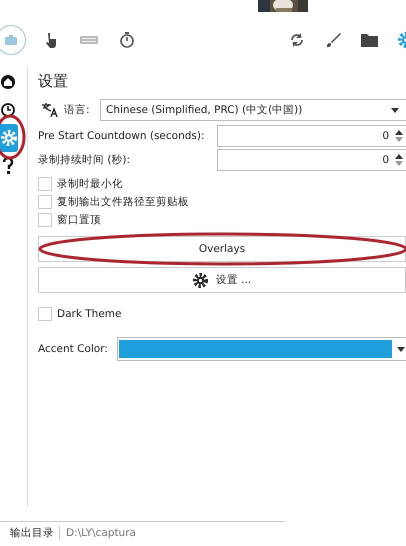 This screenshot has height=546, width=406. Describe the element at coordinates (261, 349) in the screenshot. I see `accent-color-dropdown` at that location.